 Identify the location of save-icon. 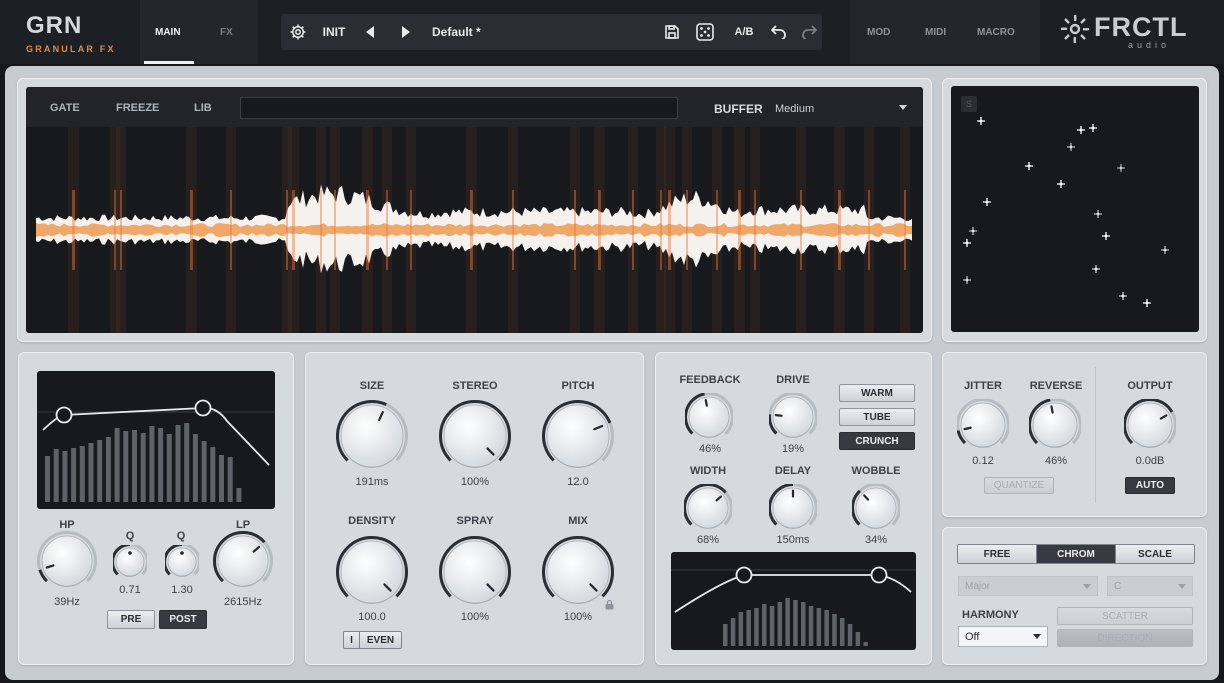
(672, 32).